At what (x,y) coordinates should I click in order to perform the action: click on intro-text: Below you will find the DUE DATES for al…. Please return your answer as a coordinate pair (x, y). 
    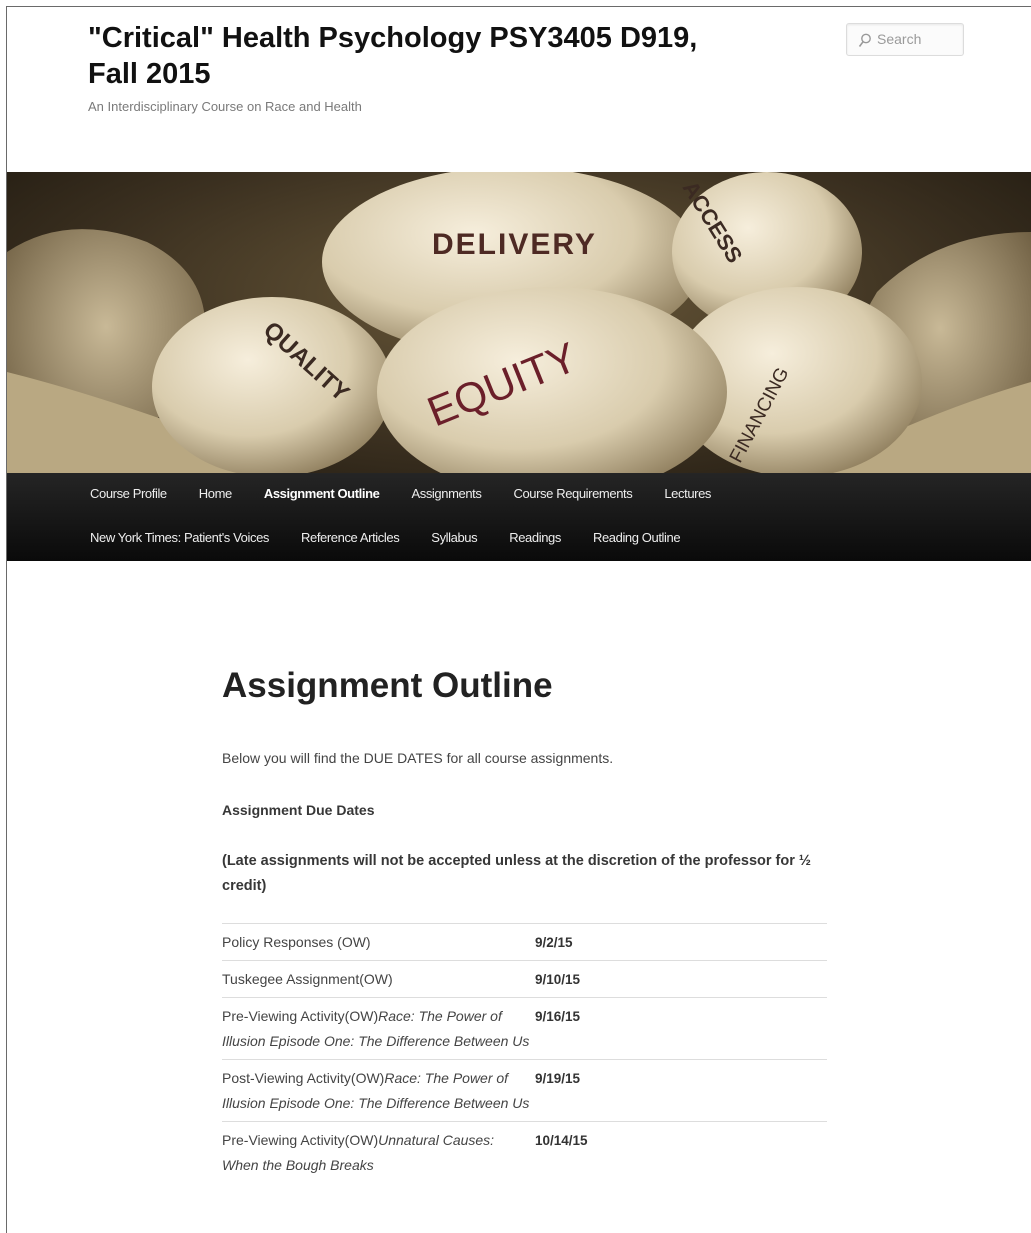
    Looking at the image, I should click on (418, 758).